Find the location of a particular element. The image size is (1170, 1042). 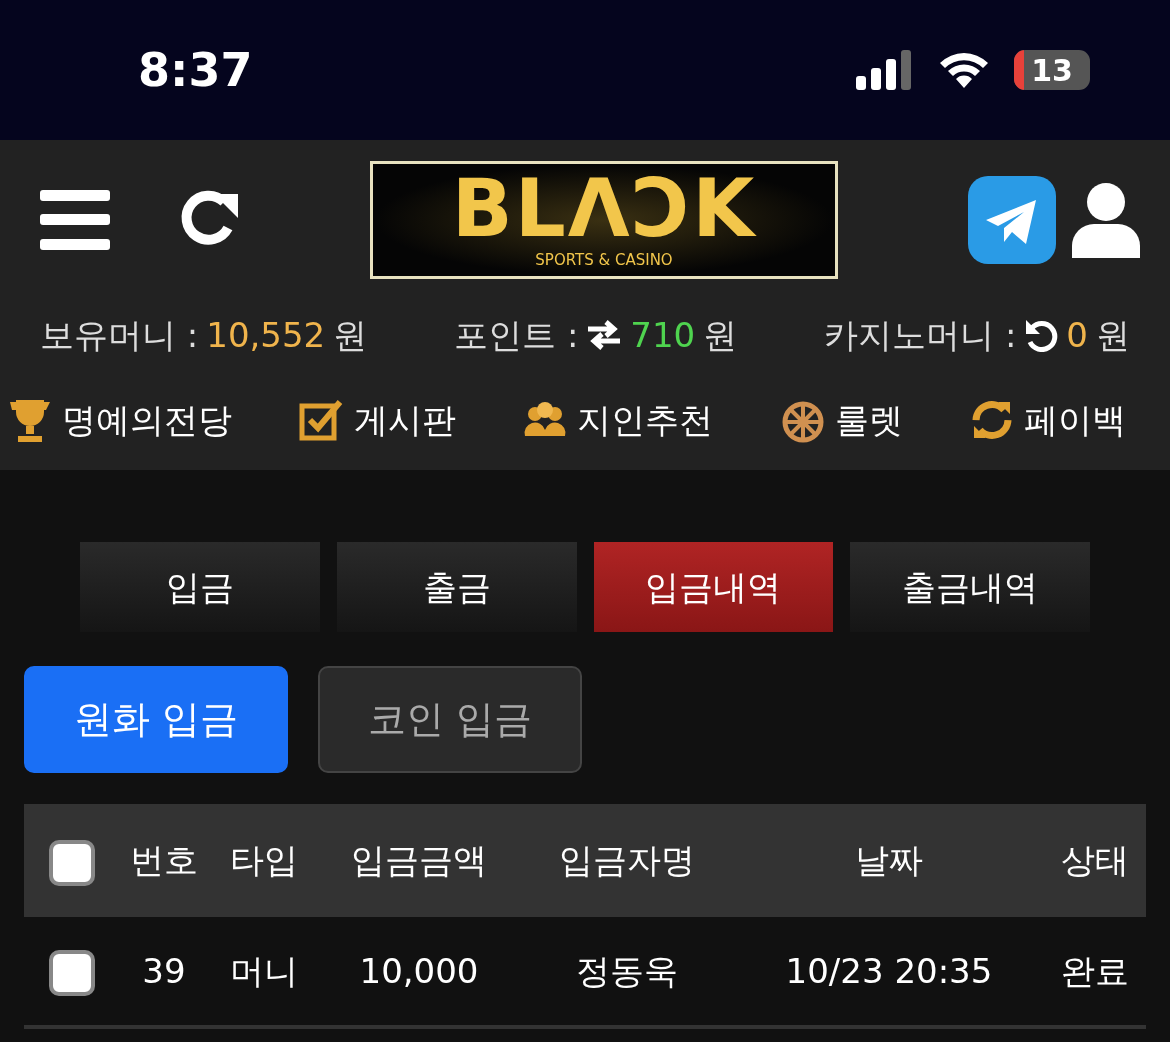

column-header: 번호 is located at coordinates (164, 860).